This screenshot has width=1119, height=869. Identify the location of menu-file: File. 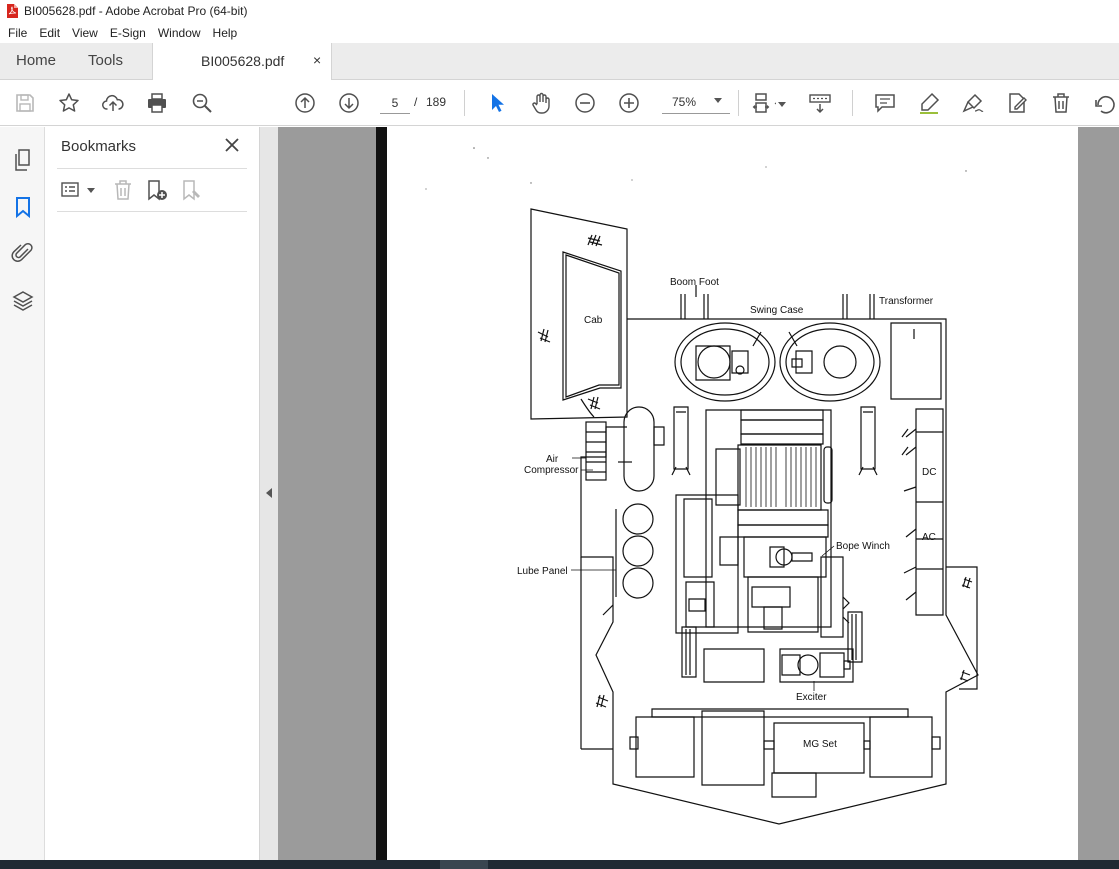
(16, 33).